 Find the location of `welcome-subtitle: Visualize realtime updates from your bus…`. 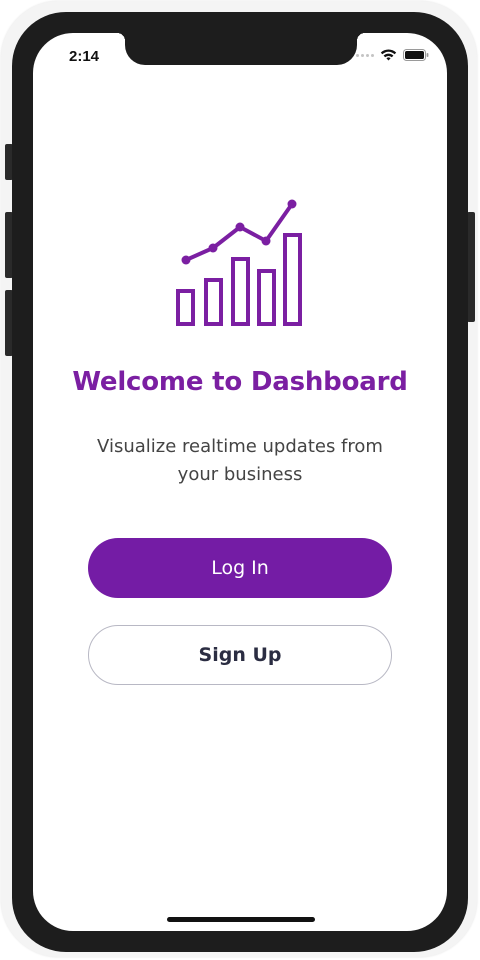

welcome-subtitle: Visualize realtime updates from your bus… is located at coordinates (240, 460).